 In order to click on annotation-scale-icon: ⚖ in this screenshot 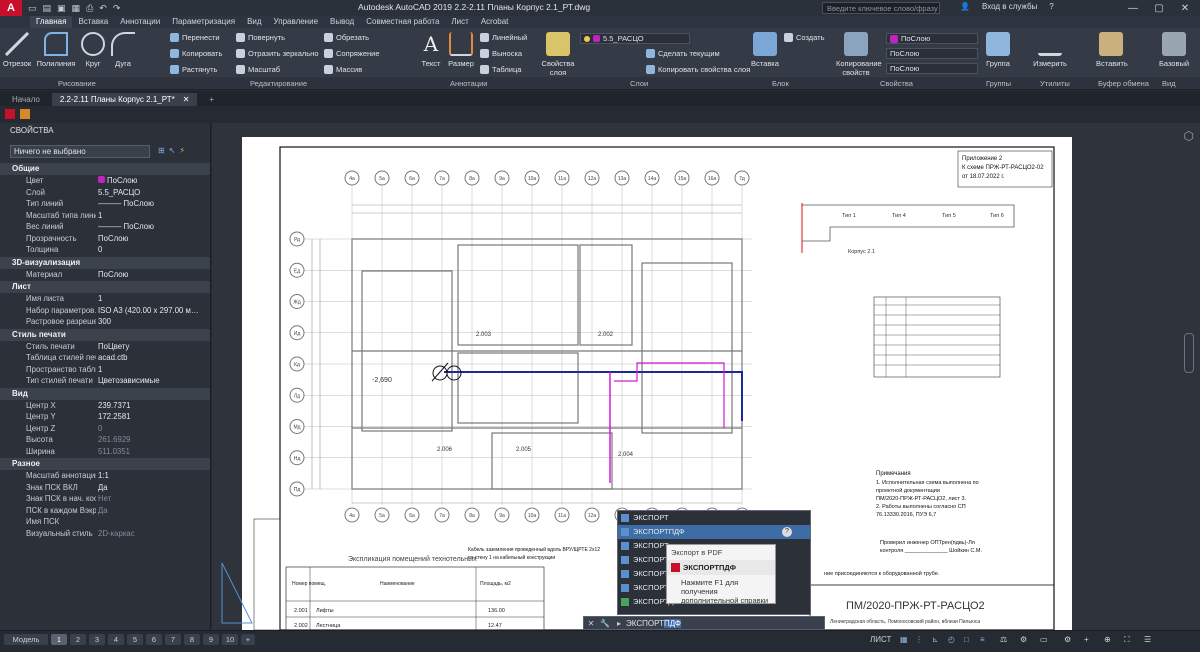, I will do `click(1003, 639)`.